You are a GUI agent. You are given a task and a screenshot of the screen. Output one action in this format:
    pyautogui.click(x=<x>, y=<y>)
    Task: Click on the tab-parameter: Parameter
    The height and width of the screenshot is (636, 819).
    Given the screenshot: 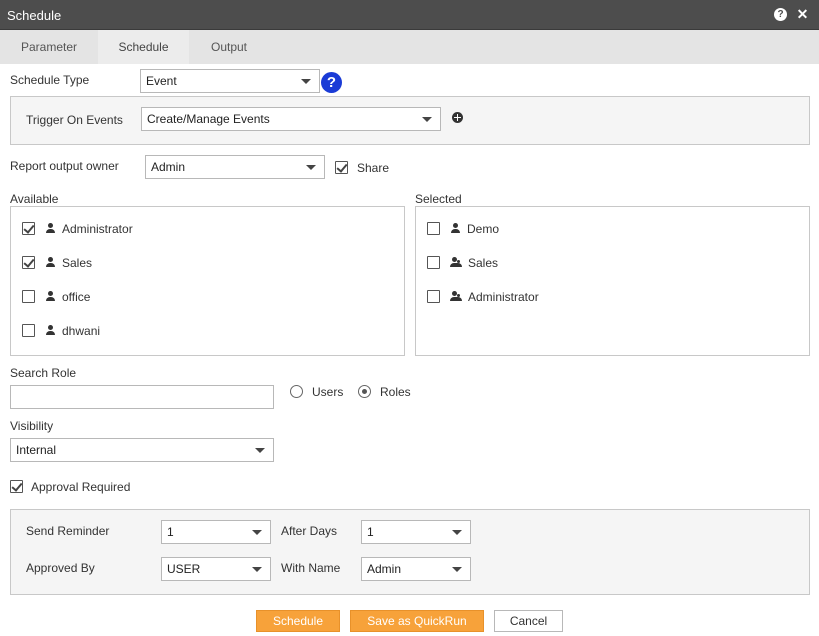 What is the action you would take?
    pyautogui.click(x=49, y=47)
    